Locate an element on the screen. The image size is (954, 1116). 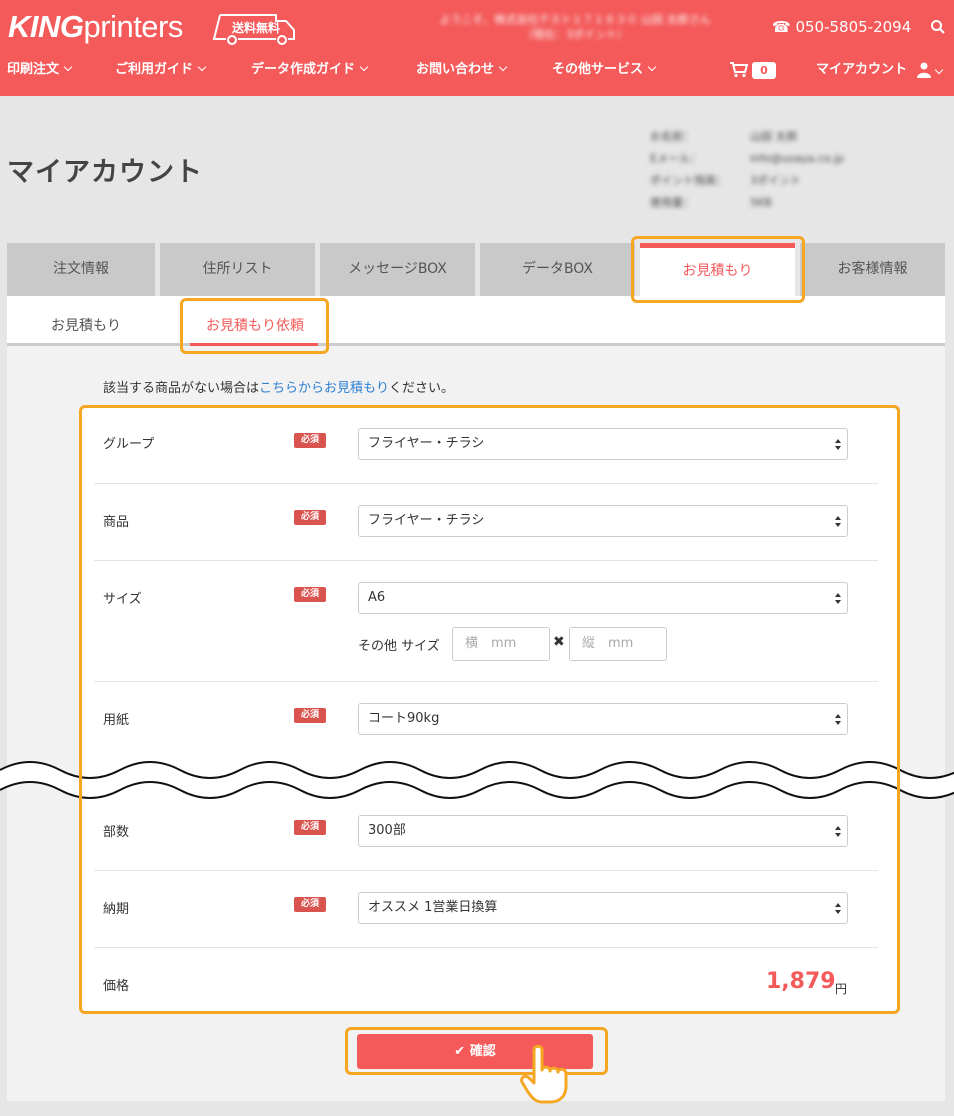
site-logo: KINGprinters is located at coordinates (95, 27).